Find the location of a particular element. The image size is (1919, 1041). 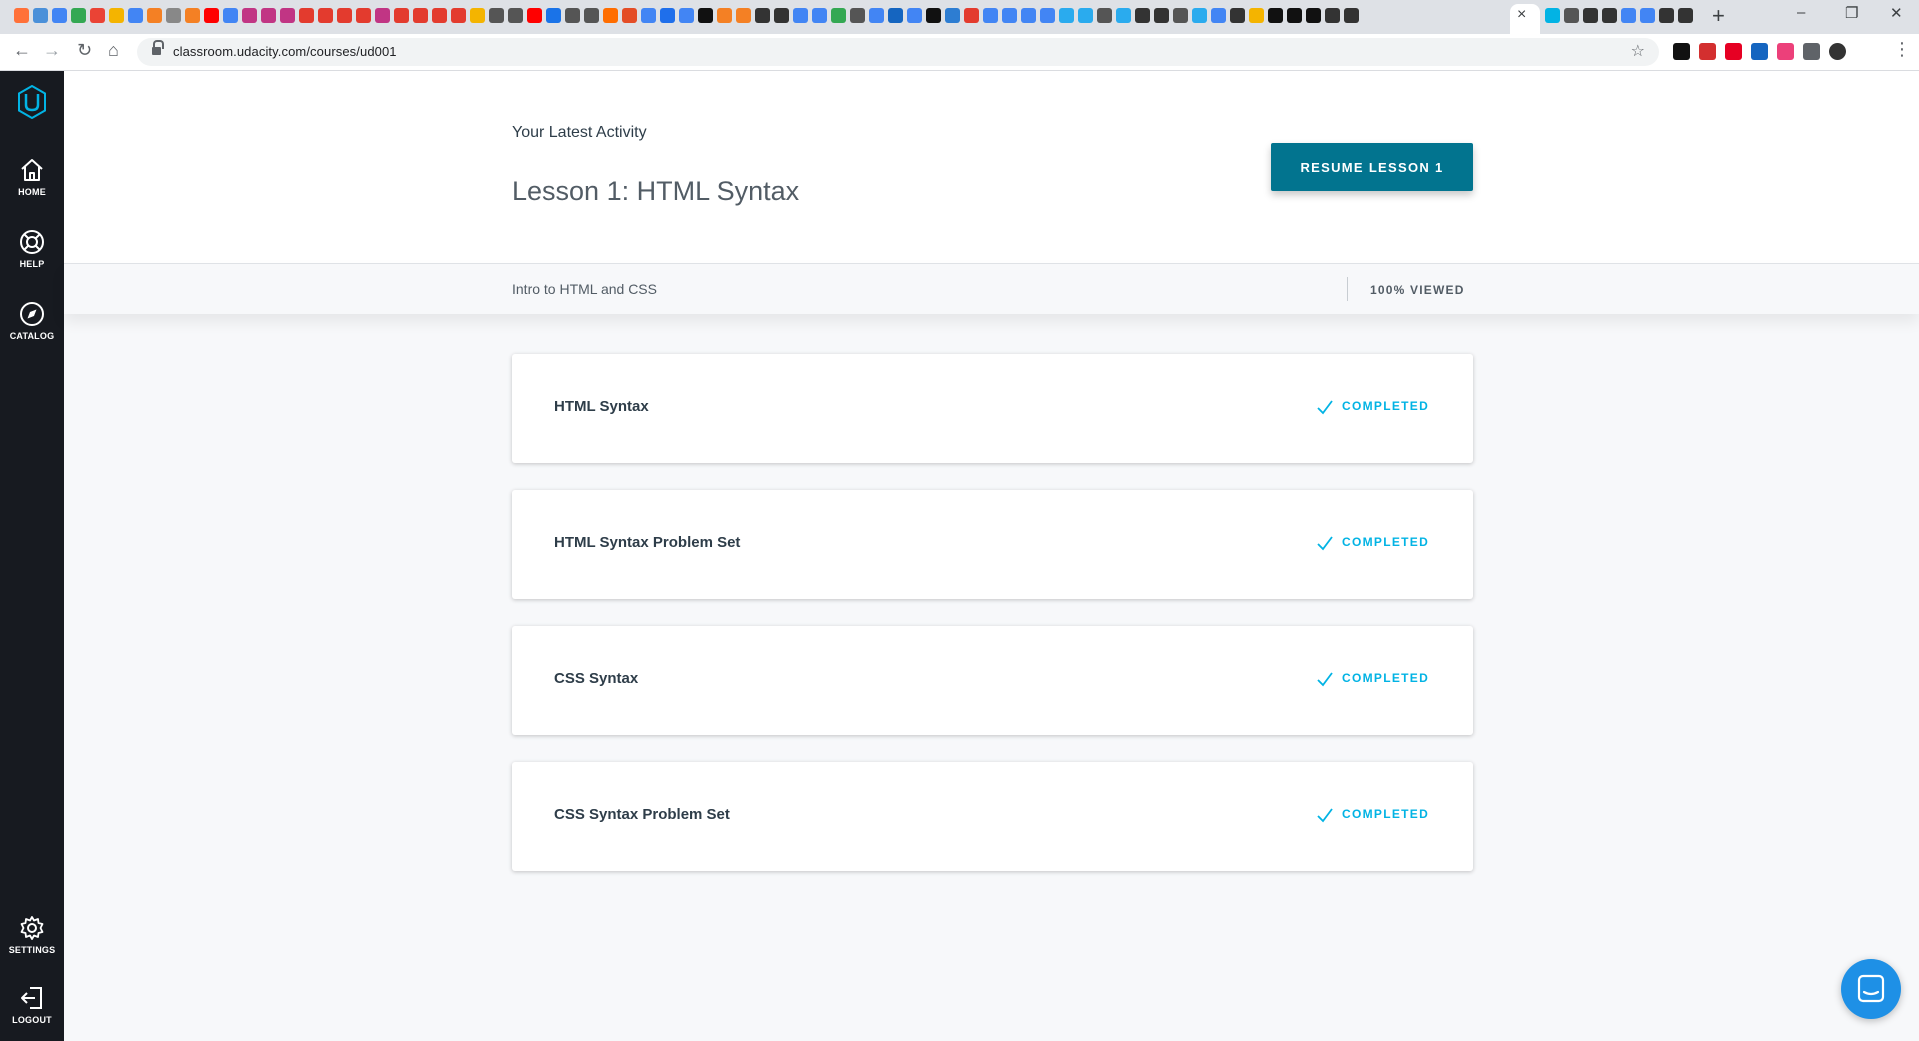

close-window-button: ✕ is located at coordinates (1896, 13).